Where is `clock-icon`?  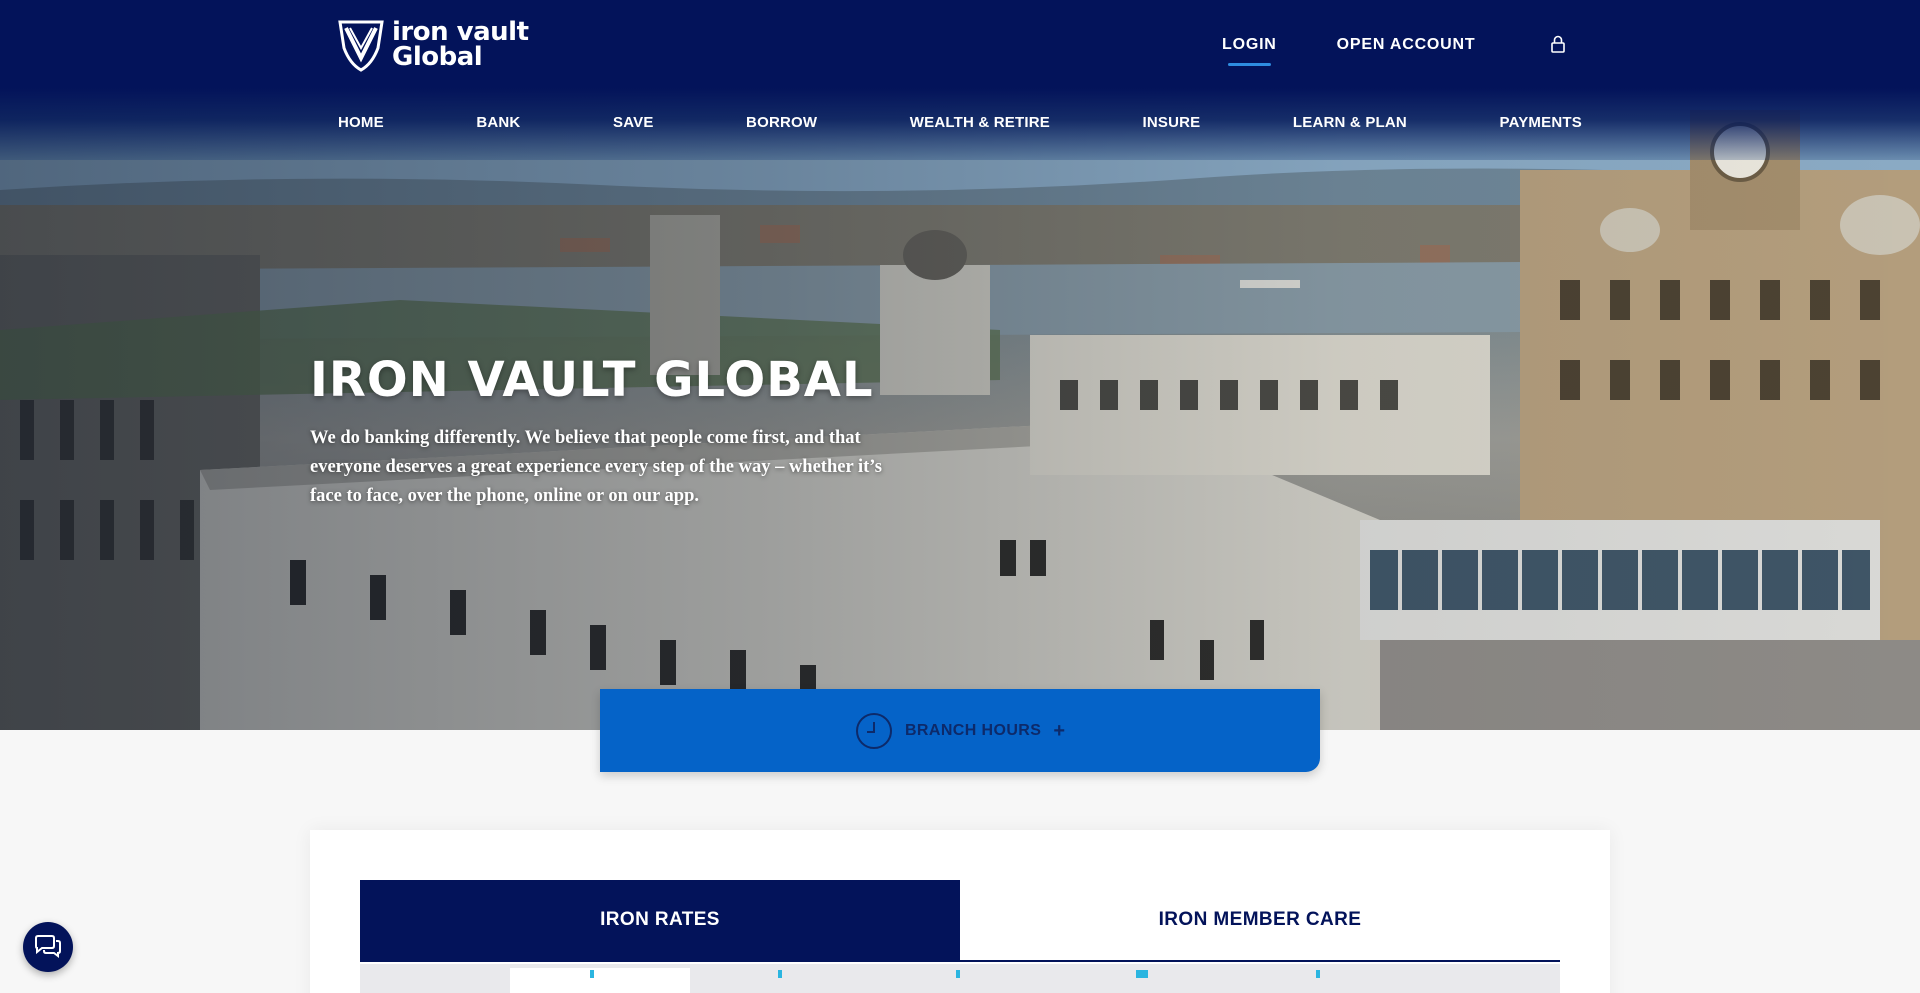 clock-icon is located at coordinates (873, 730).